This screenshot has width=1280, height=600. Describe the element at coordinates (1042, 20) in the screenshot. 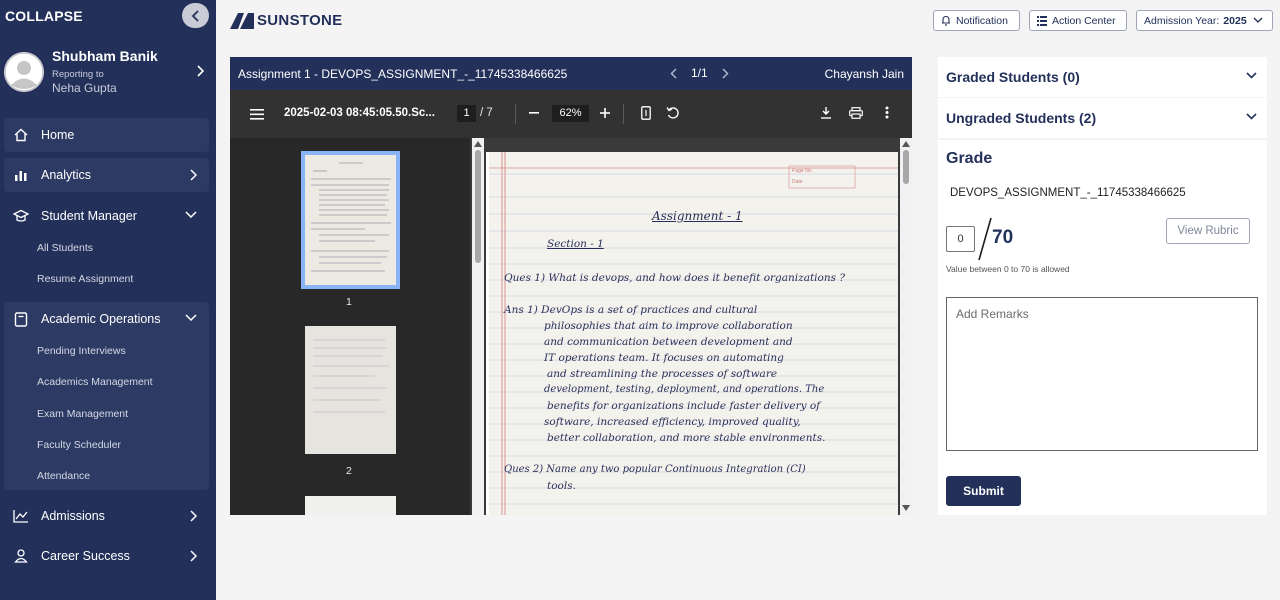

I see `grid-list-icon` at that location.